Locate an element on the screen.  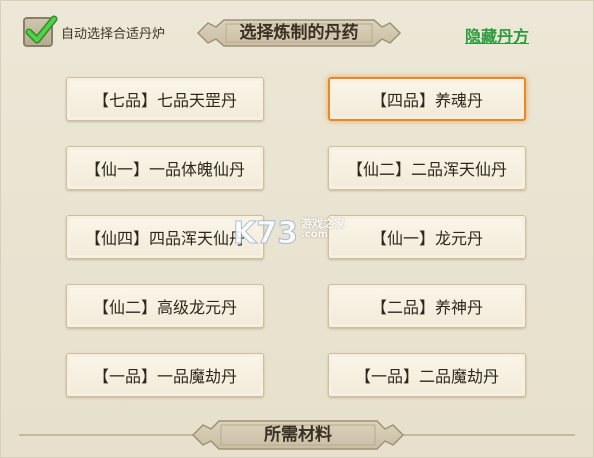
materials-title: 所需材料 is located at coordinates (298, 435).